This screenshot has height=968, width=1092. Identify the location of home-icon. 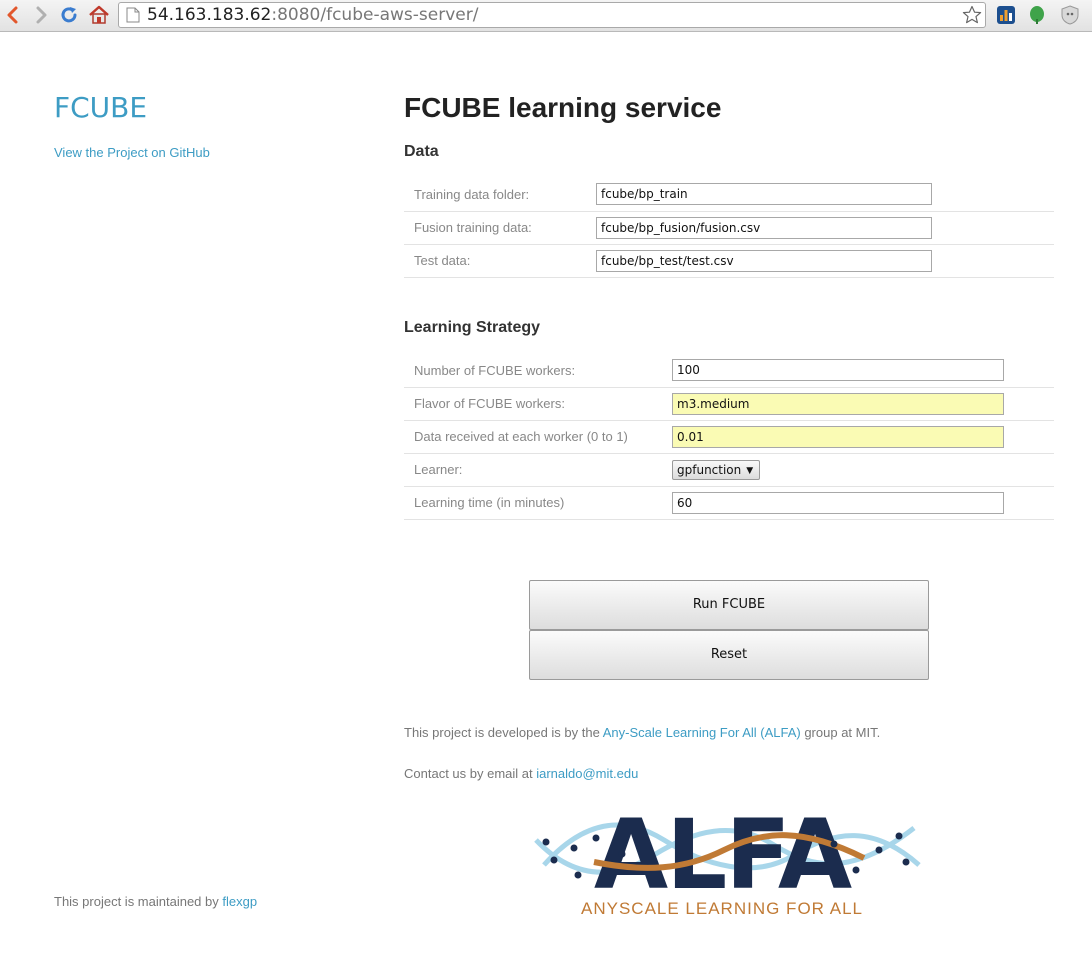
(99, 15).